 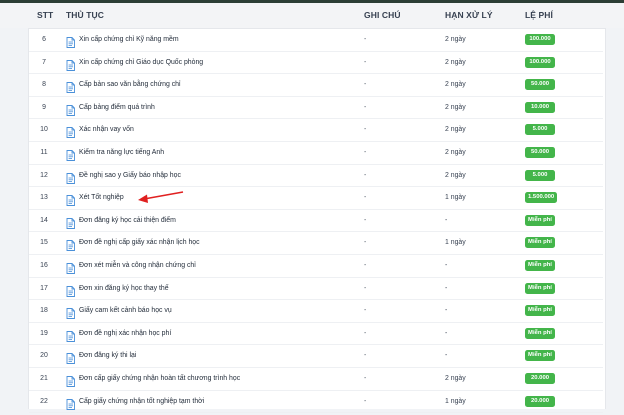 I want to click on arrow-shaft, so click(x=163, y=195).